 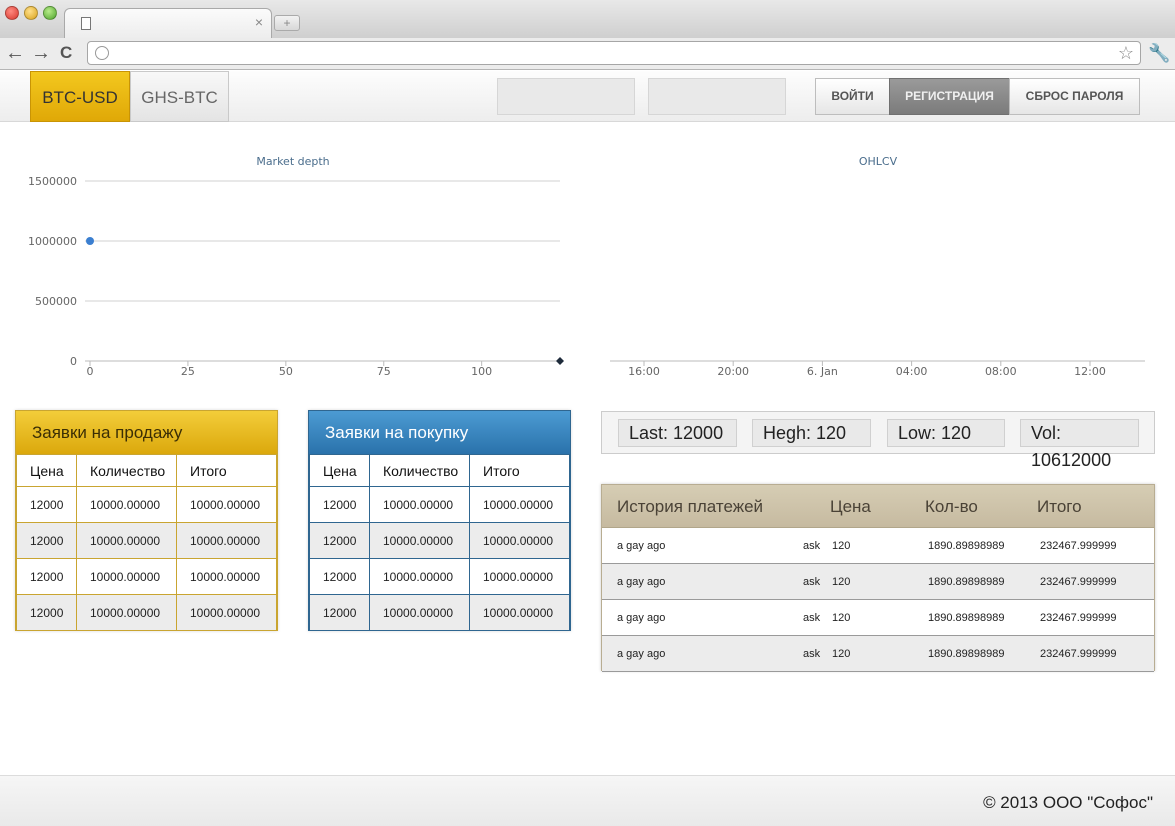 What do you see at coordinates (677, 433) in the screenshot?
I see `last-price-stat: Last: 12000` at bounding box center [677, 433].